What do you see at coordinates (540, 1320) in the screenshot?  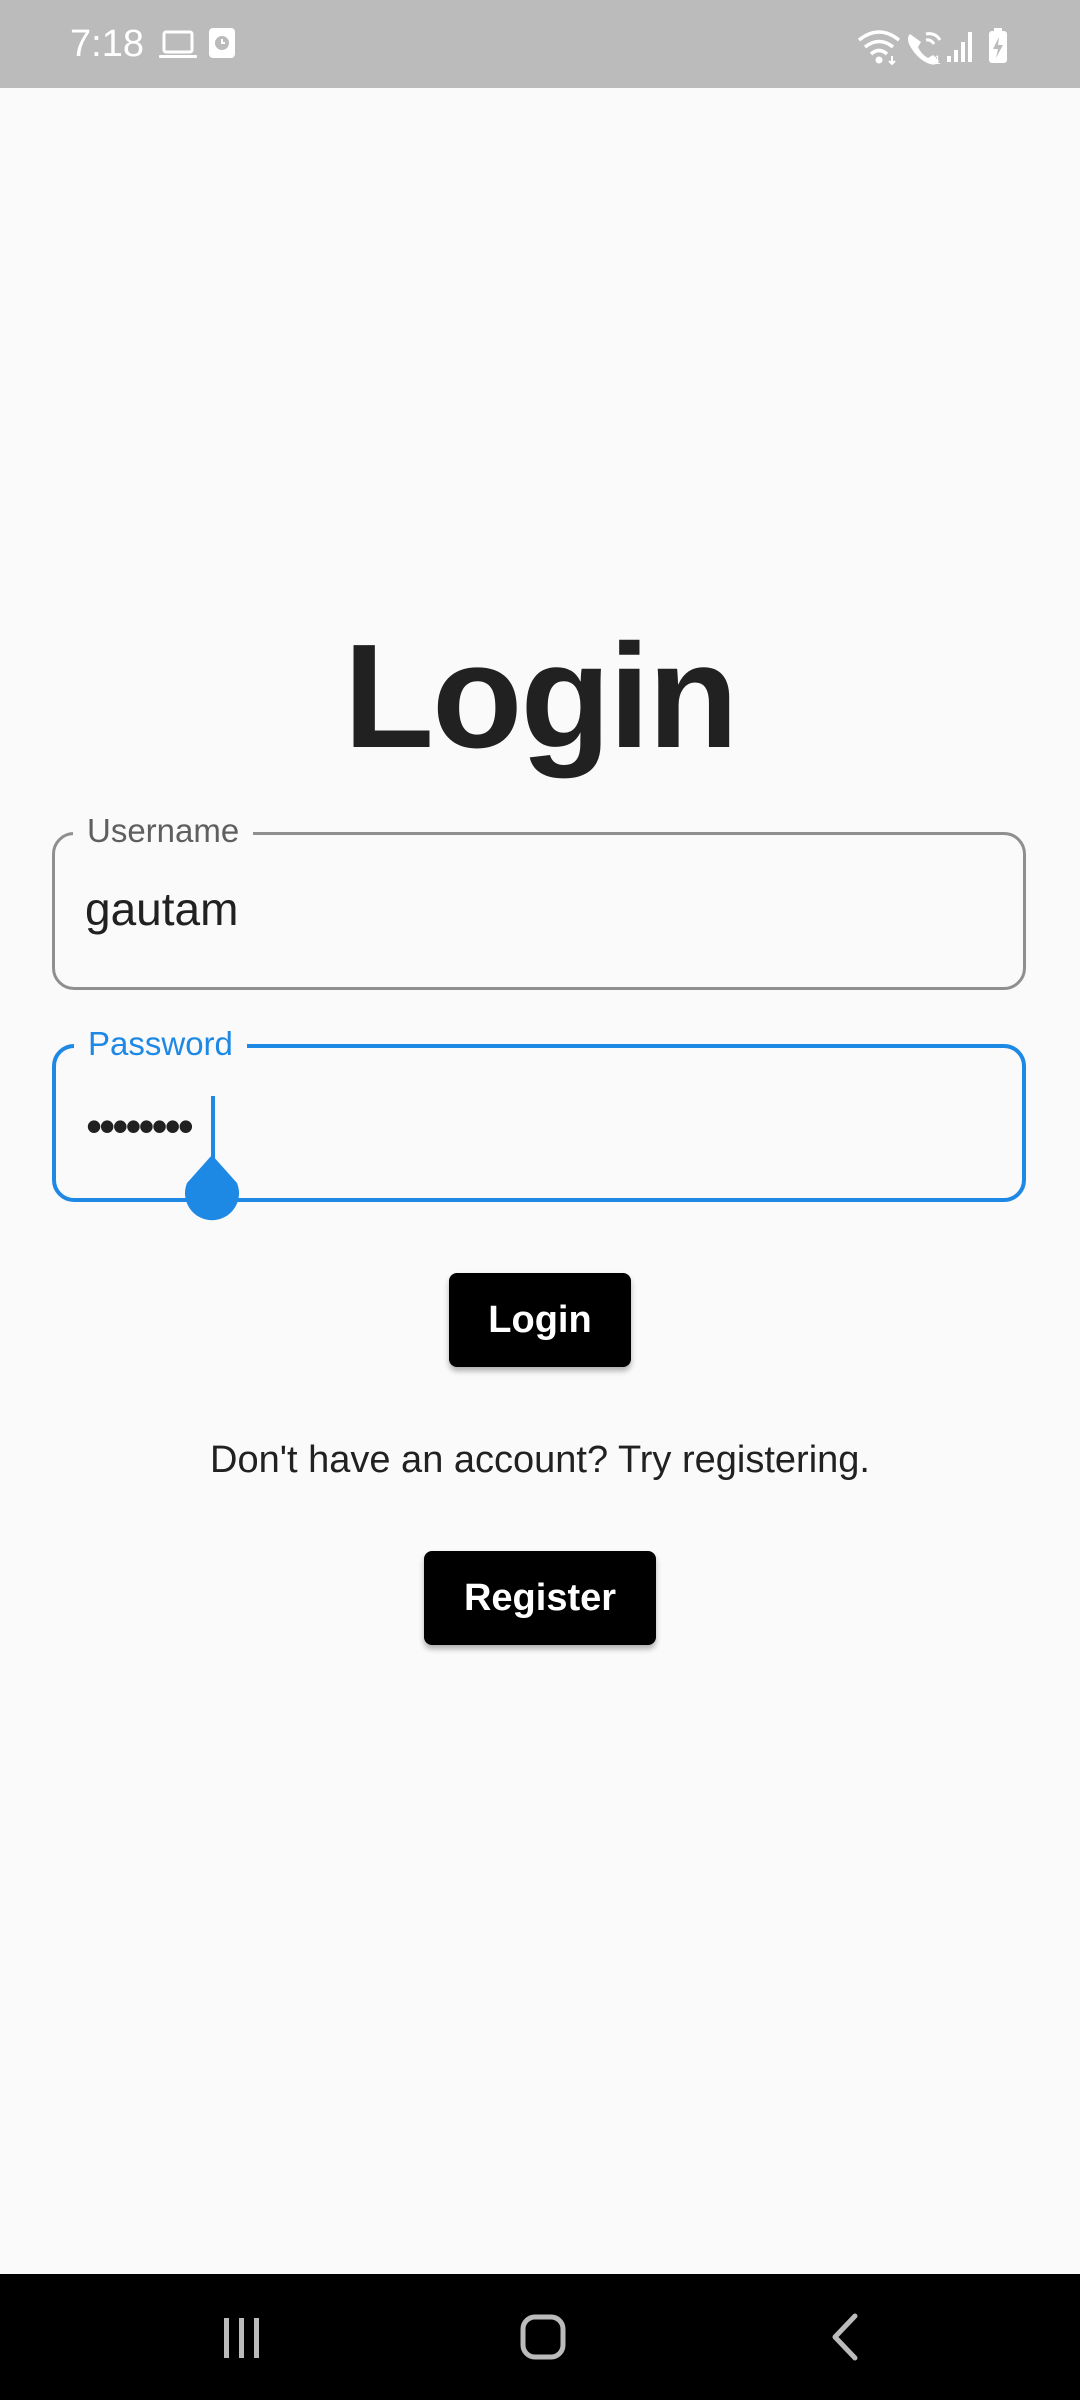 I see `login-button: Login` at bounding box center [540, 1320].